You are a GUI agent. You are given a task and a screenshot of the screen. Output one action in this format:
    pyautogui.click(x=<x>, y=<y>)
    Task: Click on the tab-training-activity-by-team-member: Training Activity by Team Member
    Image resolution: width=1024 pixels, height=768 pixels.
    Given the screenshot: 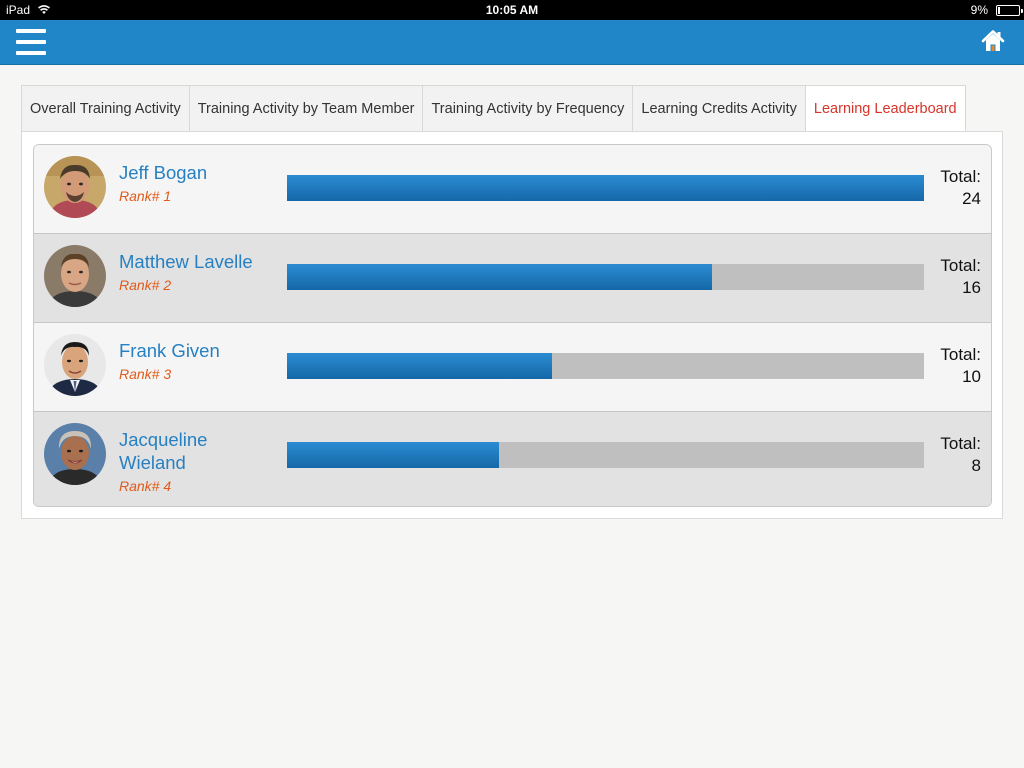 What is the action you would take?
    pyautogui.click(x=305, y=108)
    